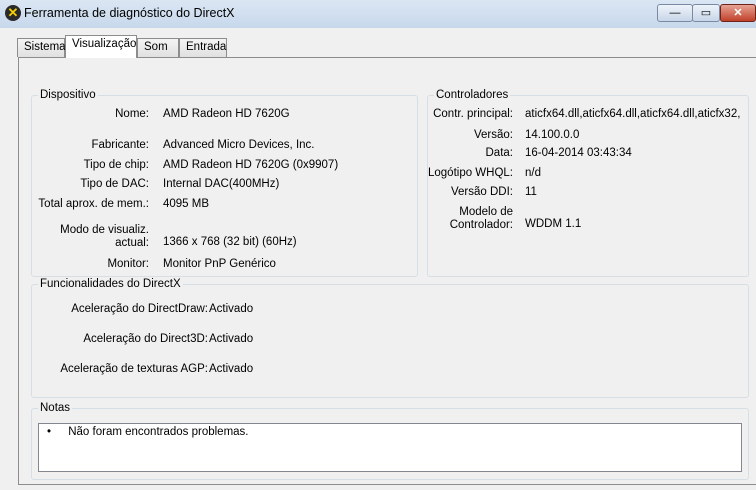 Image resolution: width=756 pixels, height=490 pixels. What do you see at coordinates (128, 264) in the screenshot?
I see `device-label: Monitor:` at bounding box center [128, 264].